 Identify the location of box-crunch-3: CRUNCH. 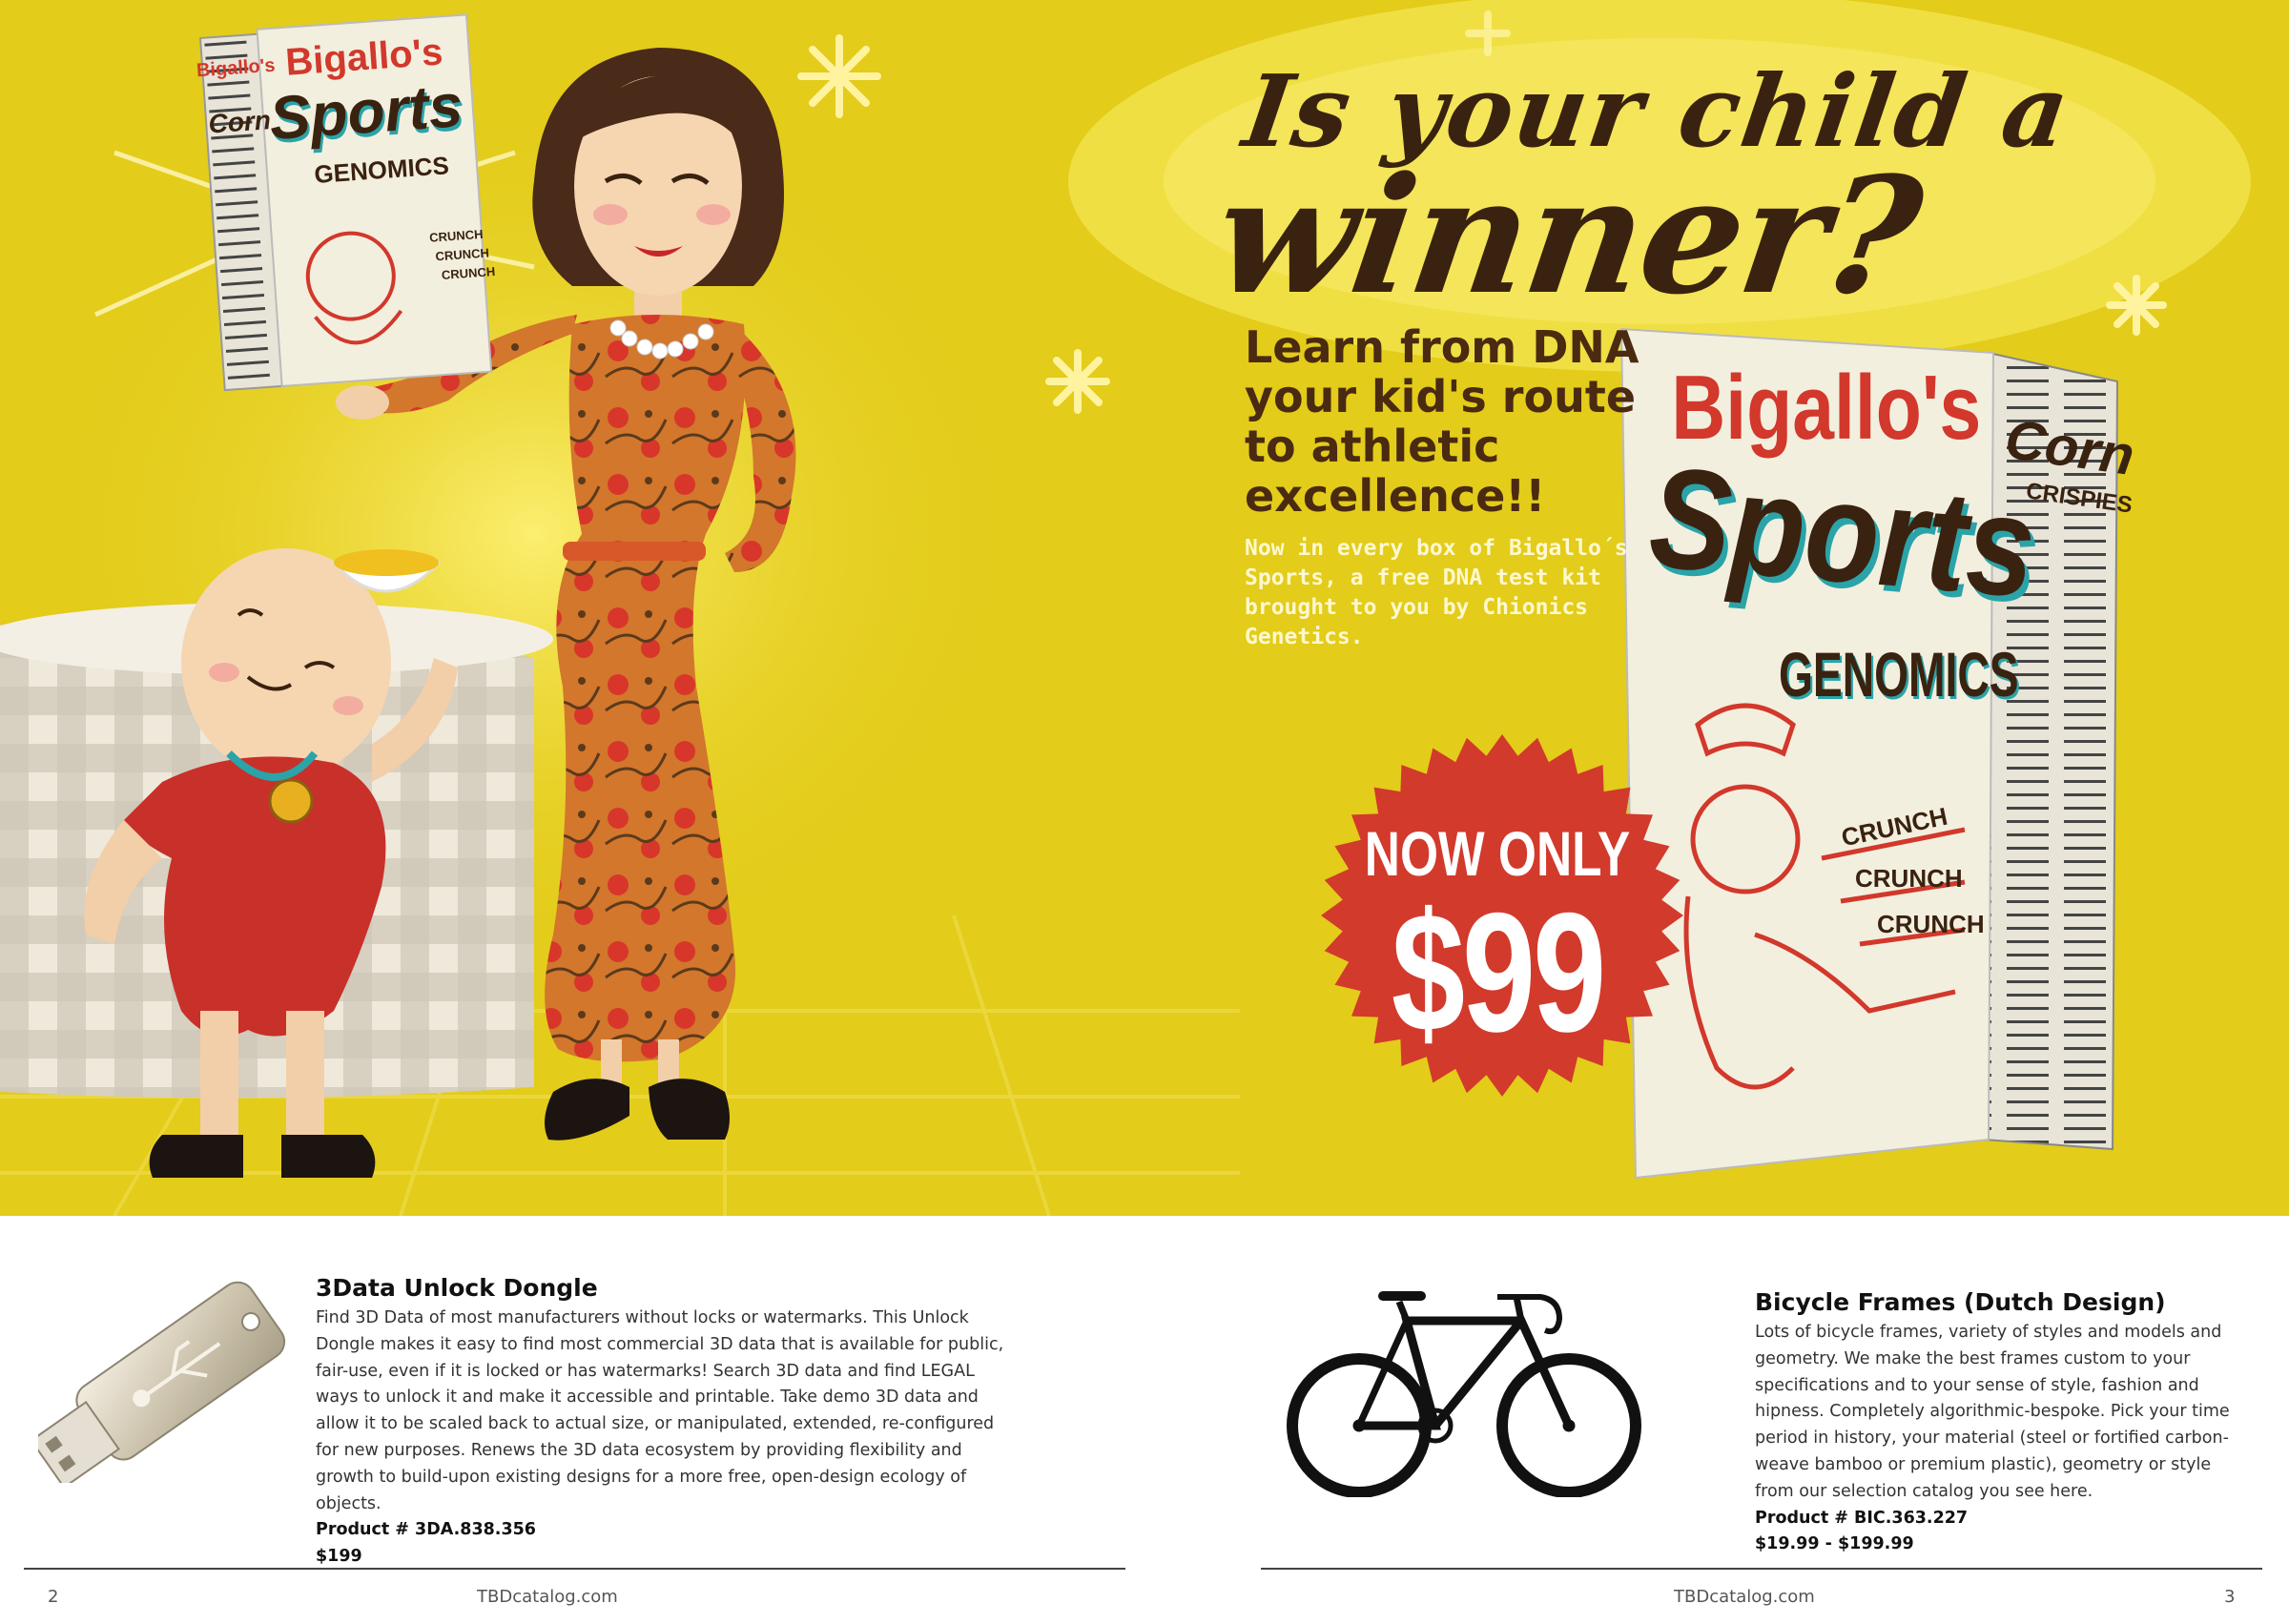
(1931, 924).